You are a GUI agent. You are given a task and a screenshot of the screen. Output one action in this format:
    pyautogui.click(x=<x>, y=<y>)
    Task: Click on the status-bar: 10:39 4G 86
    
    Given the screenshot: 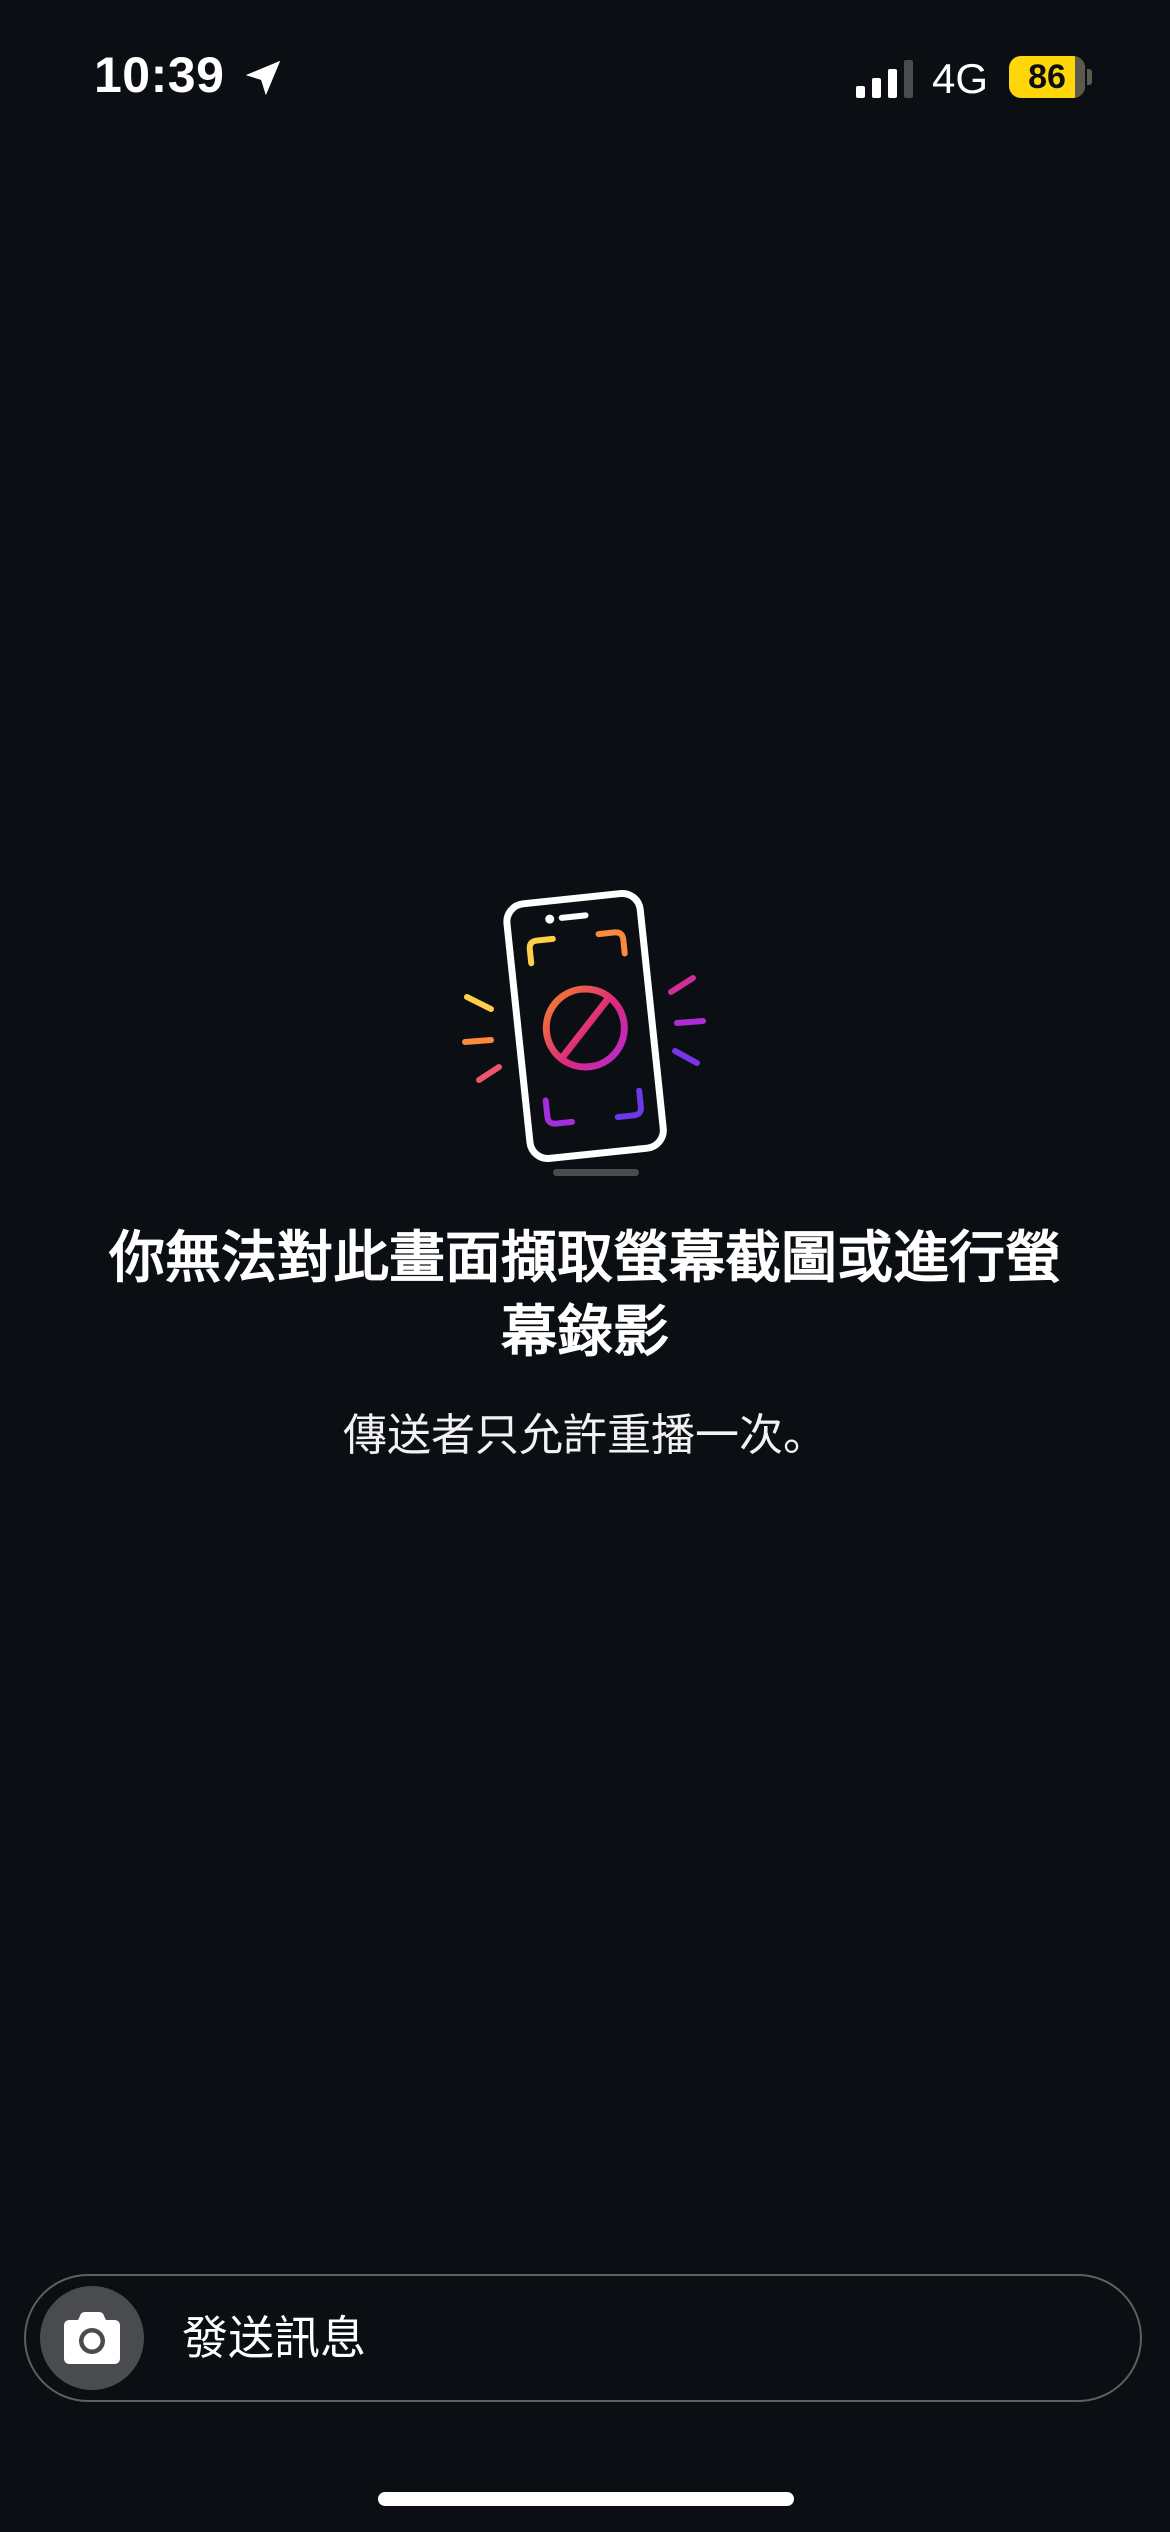 What is the action you would take?
    pyautogui.click(x=585, y=75)
    